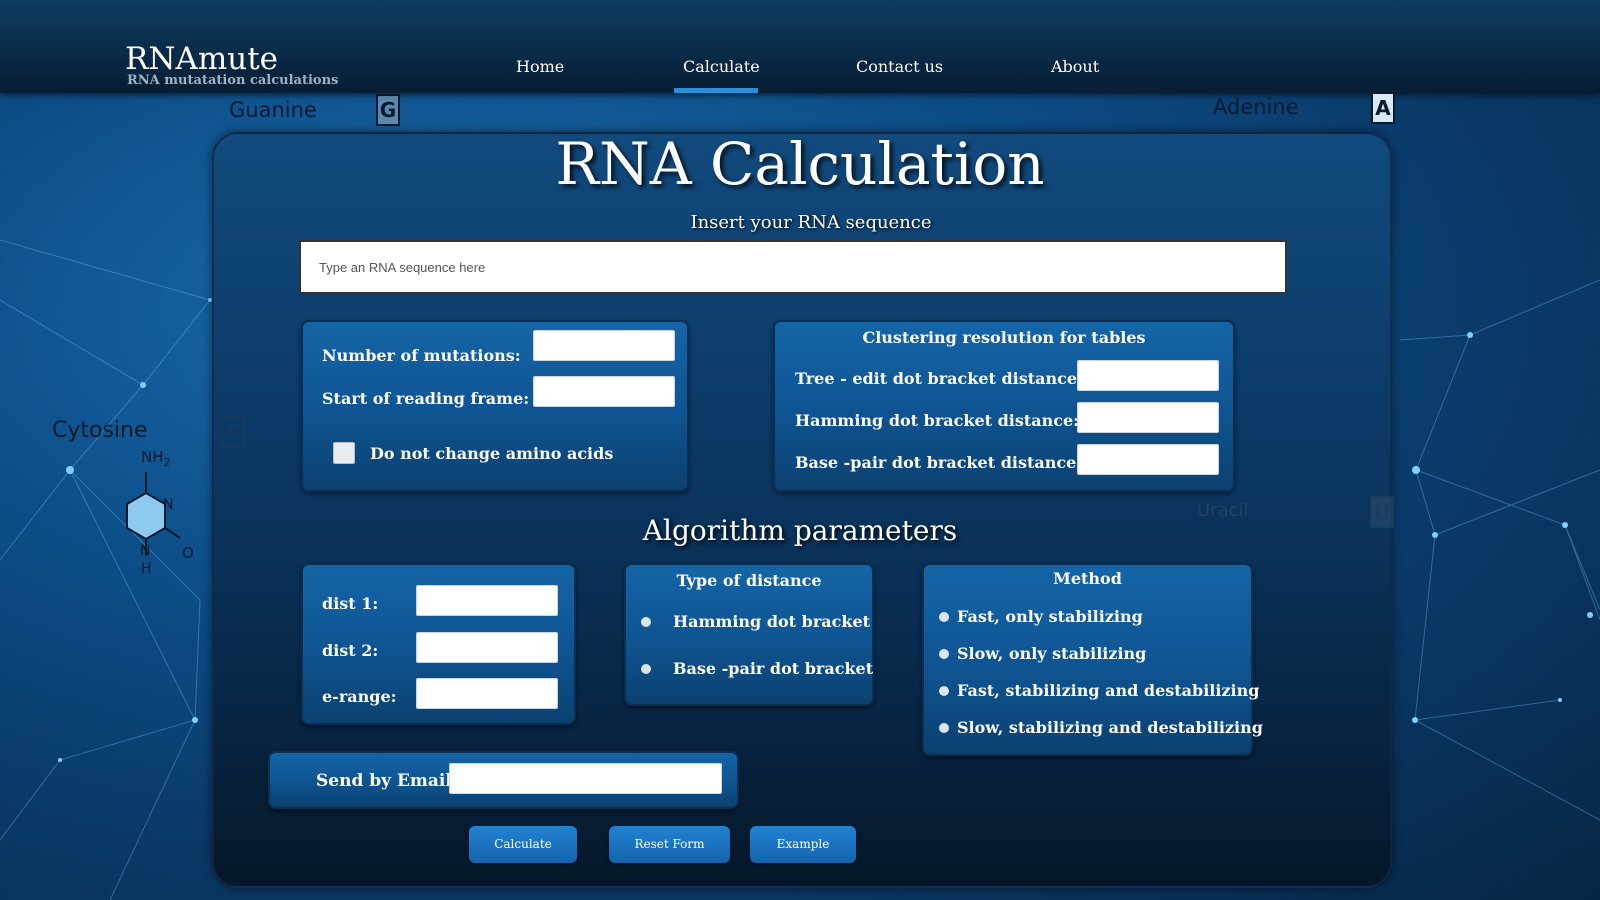 The height and width of the screenshot is (900, 1600). I want to click on cytosine-letter: C, so click(233, 432).